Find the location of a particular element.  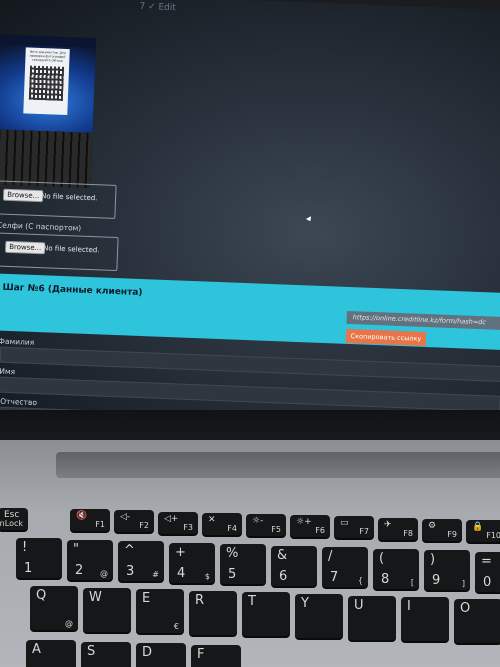

number-key-shift: ! is located at coordinates (25, 547).